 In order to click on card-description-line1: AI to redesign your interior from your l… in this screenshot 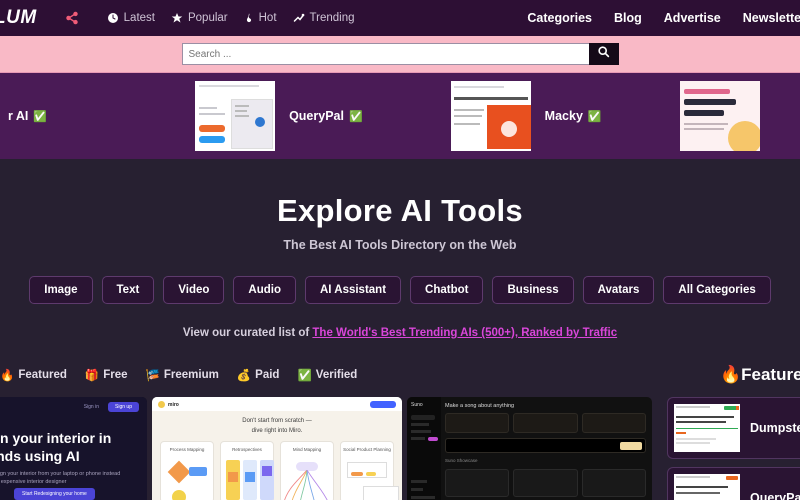, I will do `click(60, 474)`.